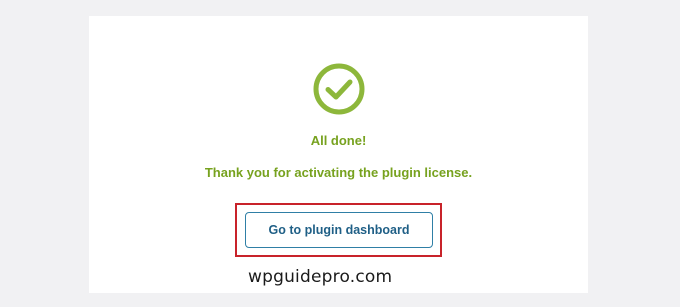 This screenshot has width=680, height=307. Describe the element at coordinates (338, 140) in the screenshot. I see `success-title: All done!` at that location.